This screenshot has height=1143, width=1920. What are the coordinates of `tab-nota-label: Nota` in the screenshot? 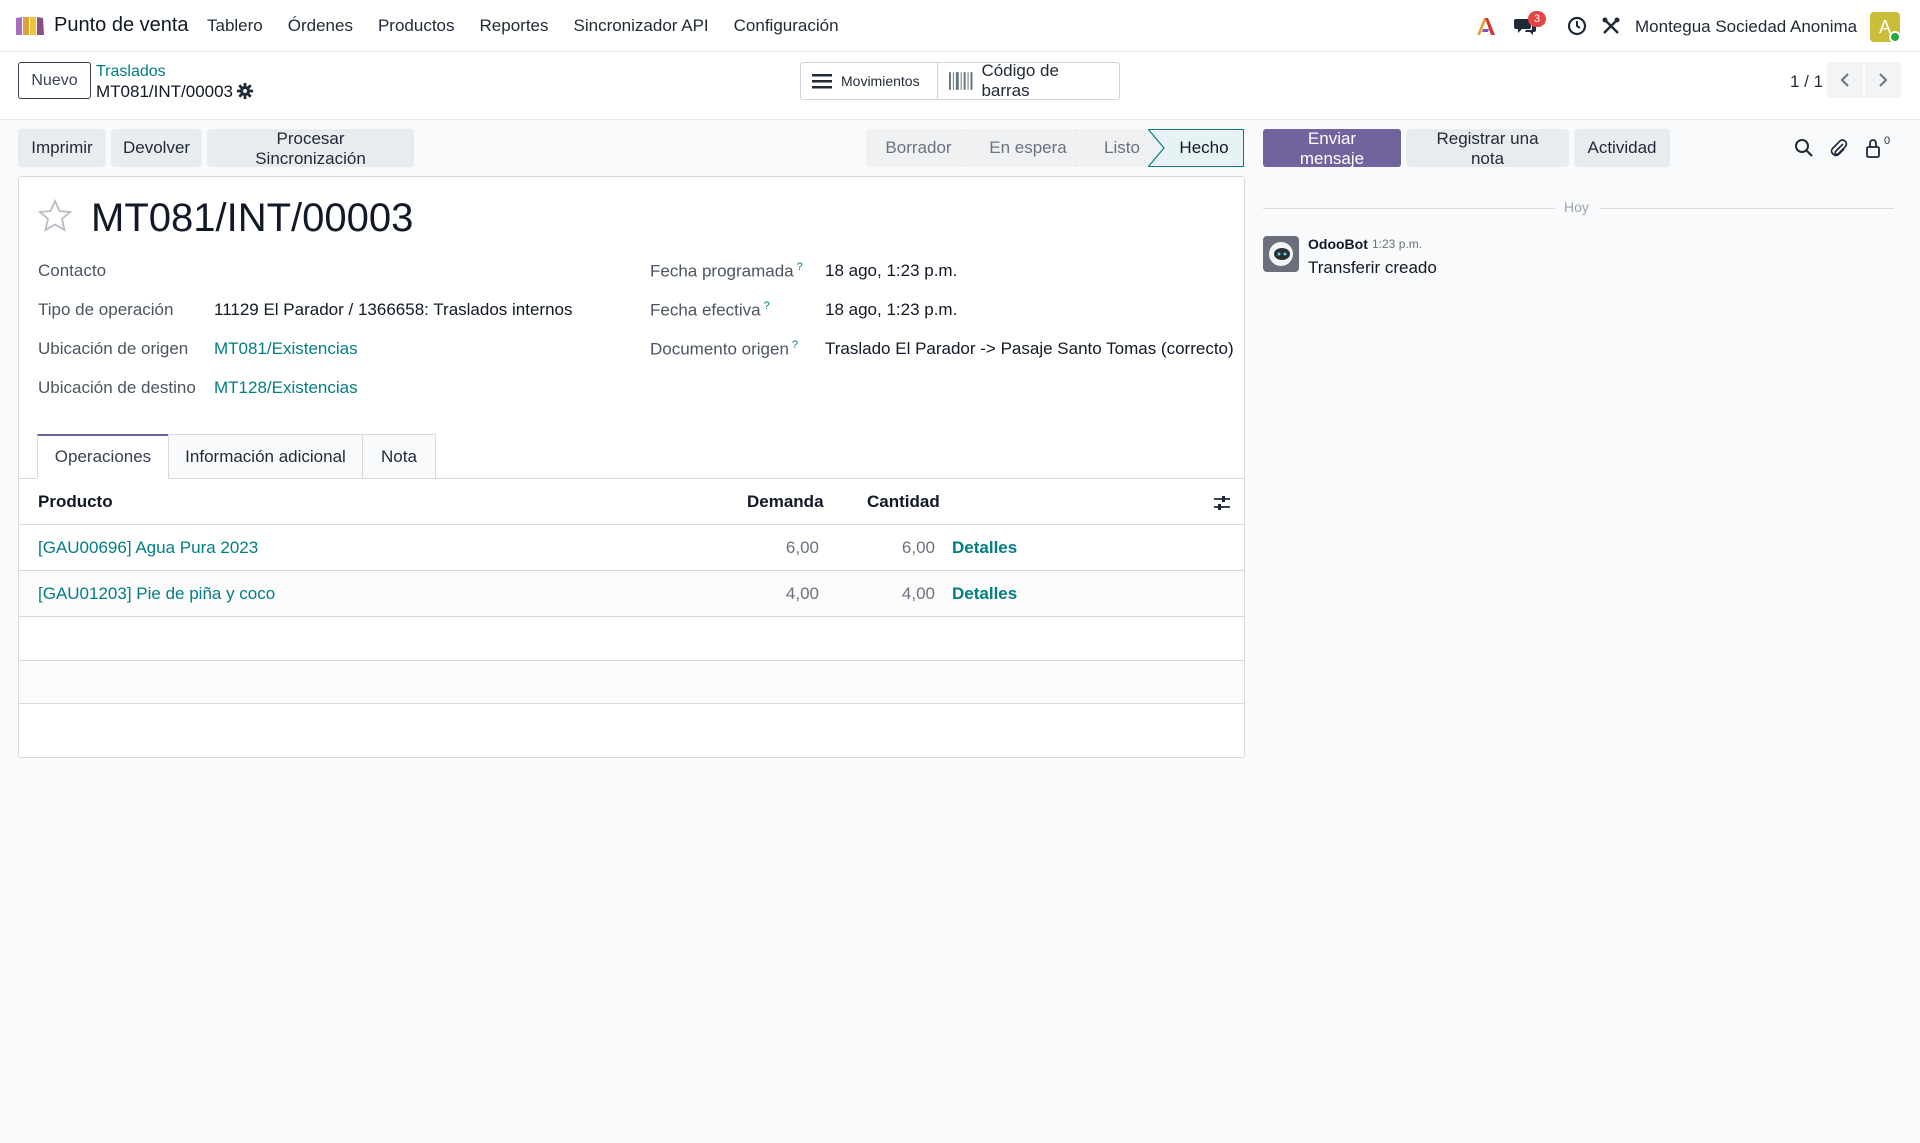 It's located at (399, 456).